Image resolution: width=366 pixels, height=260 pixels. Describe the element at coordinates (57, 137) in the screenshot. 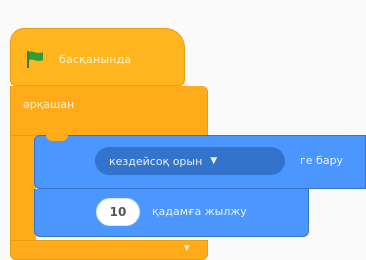

I see `block-notch` at that location.